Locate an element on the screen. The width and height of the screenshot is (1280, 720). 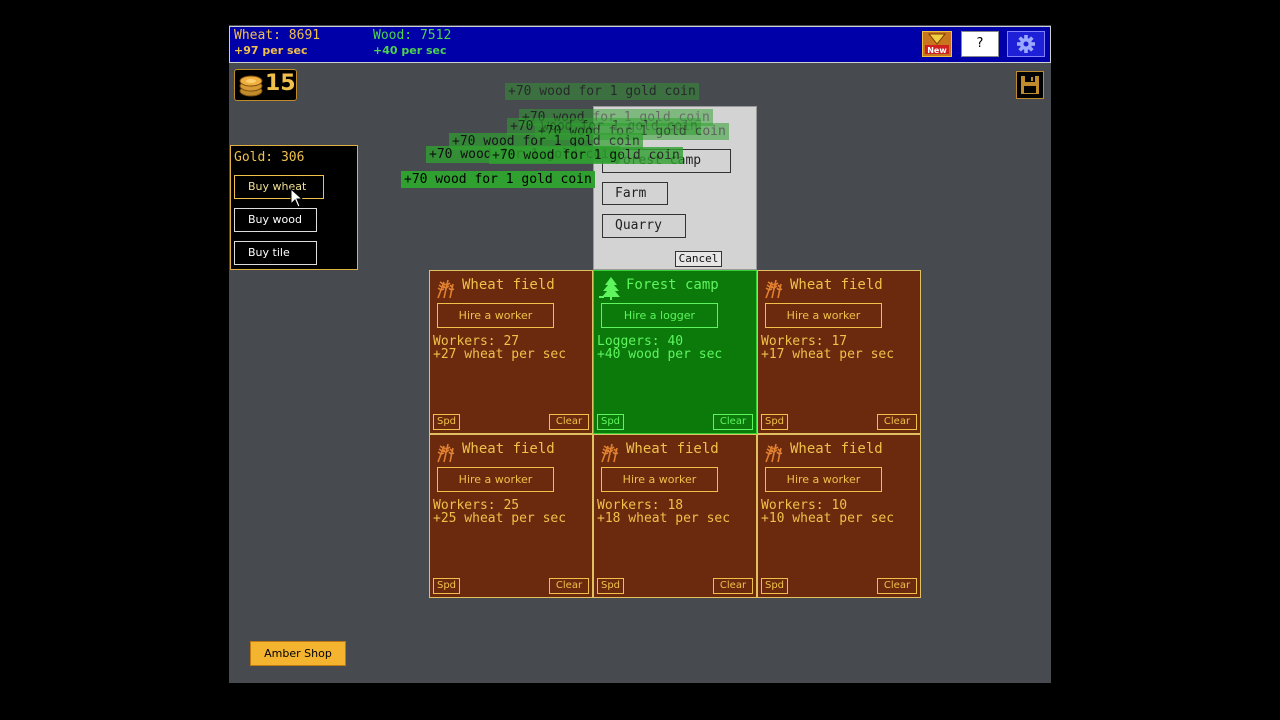
coin-counter: 15 is located at coordinates (265, 85).